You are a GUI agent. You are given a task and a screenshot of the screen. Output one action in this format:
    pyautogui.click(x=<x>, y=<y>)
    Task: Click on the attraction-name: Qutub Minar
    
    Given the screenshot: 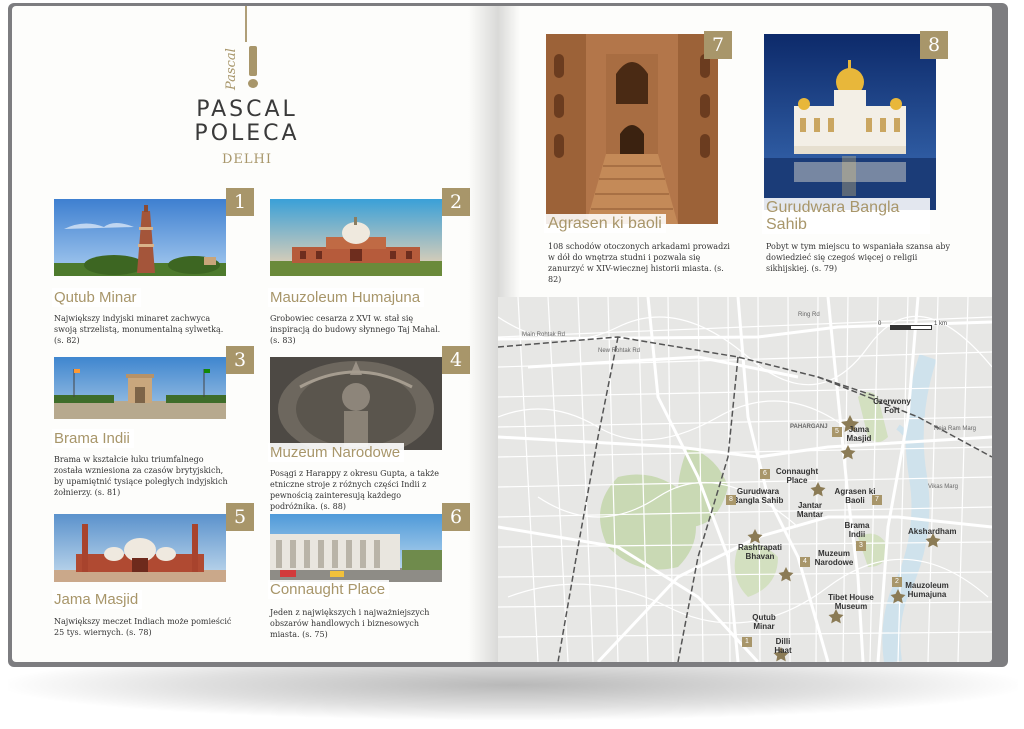 What is the action you would take?
    pyautogui.click(x=96, y=297)
    